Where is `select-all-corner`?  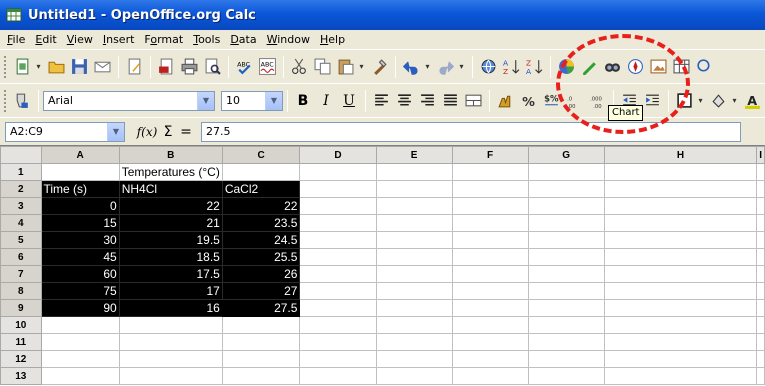
select-all-corner is located at coordinates (21, 155).